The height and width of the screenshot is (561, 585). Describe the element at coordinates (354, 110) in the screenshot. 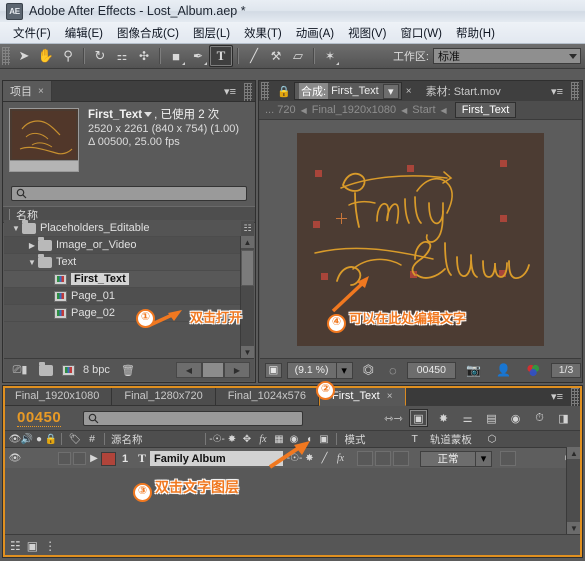

I see `breadcrumb-item-1: Final_1920x1080` at that location.